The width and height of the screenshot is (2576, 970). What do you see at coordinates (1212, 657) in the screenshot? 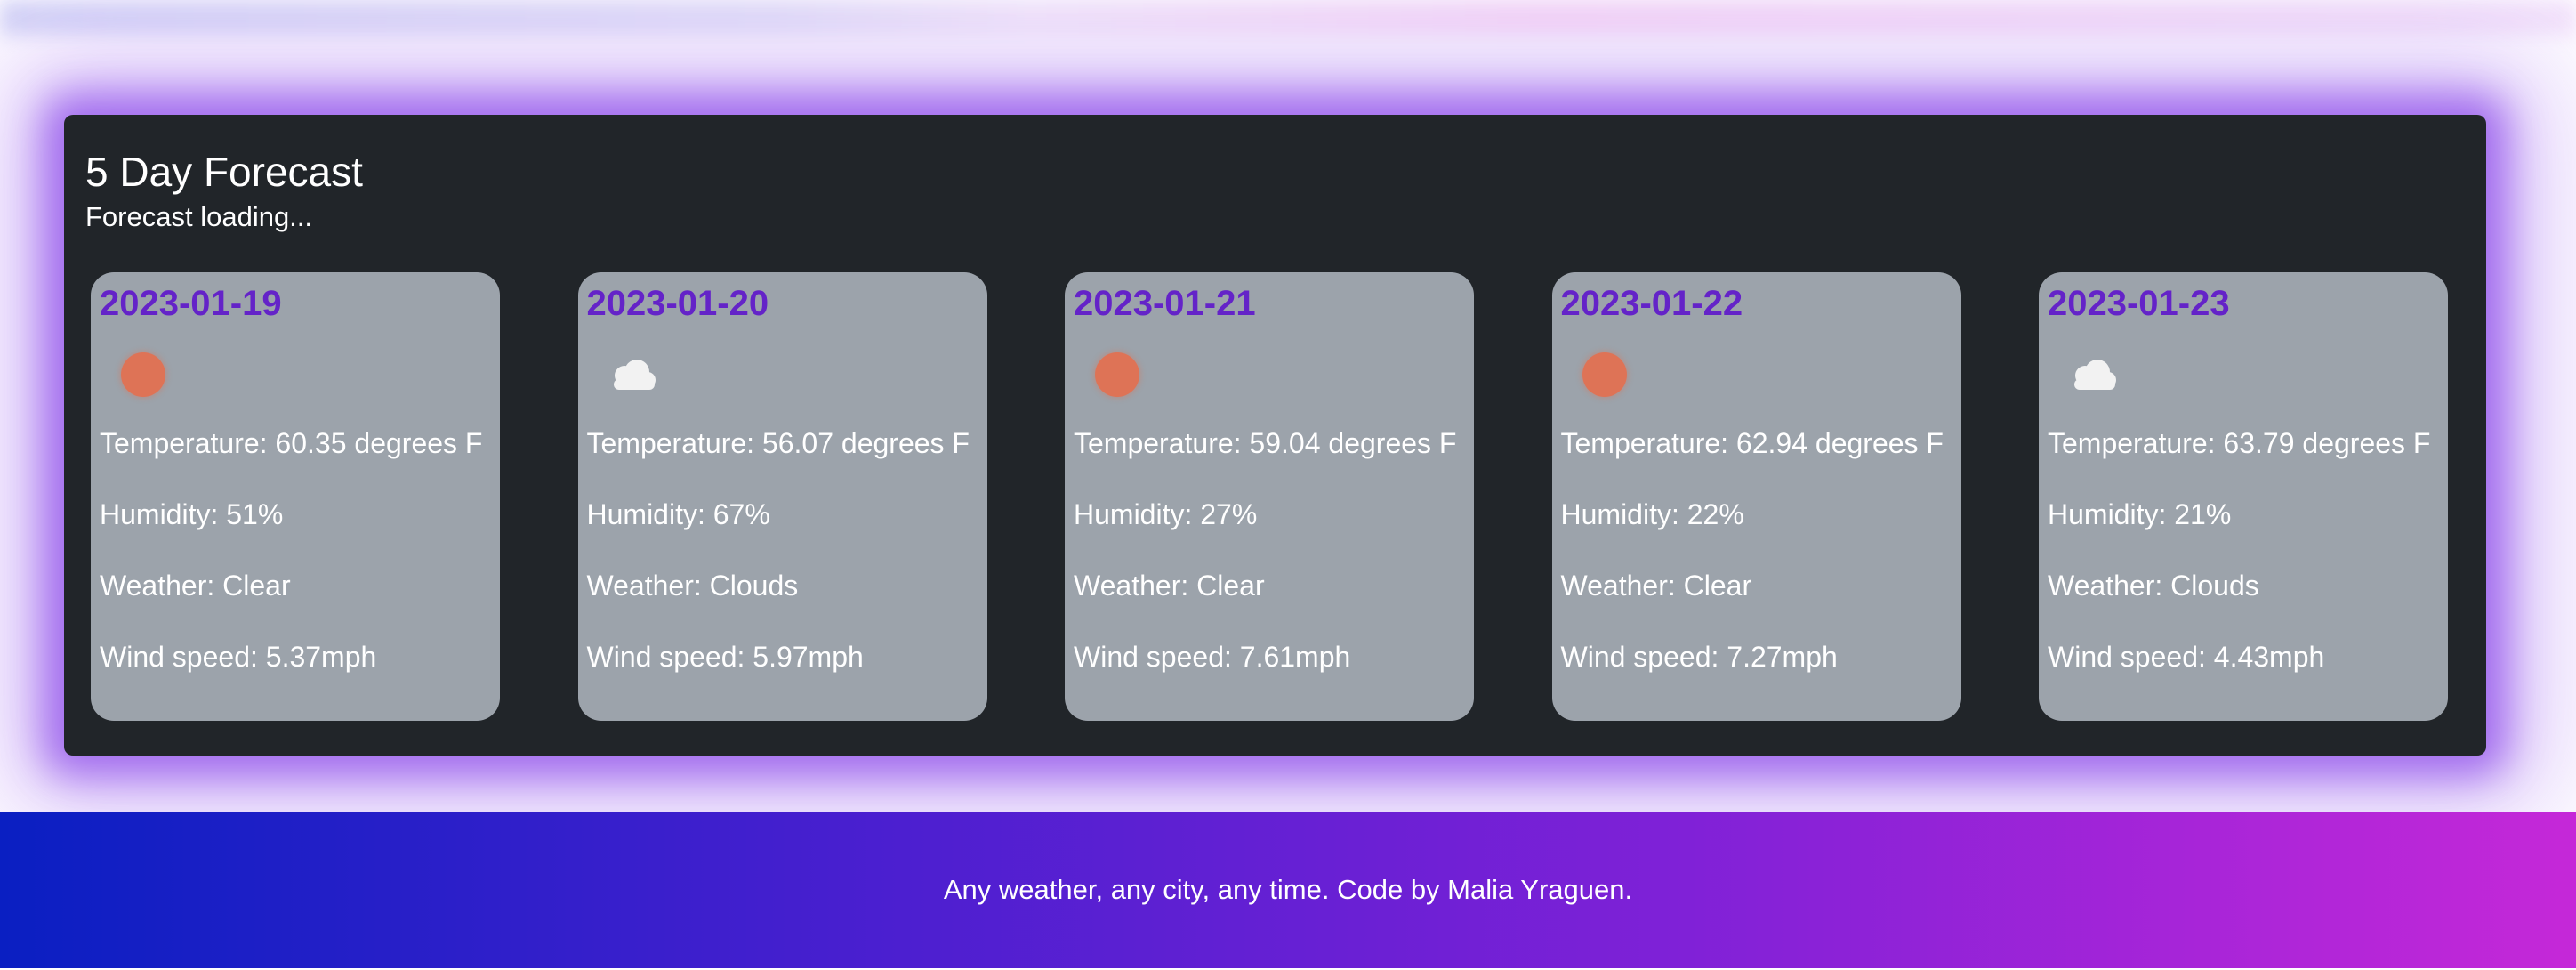
I see `forecast-wind-speed: Wind speed: 7.61mph` at bounding box center [1212, 657].